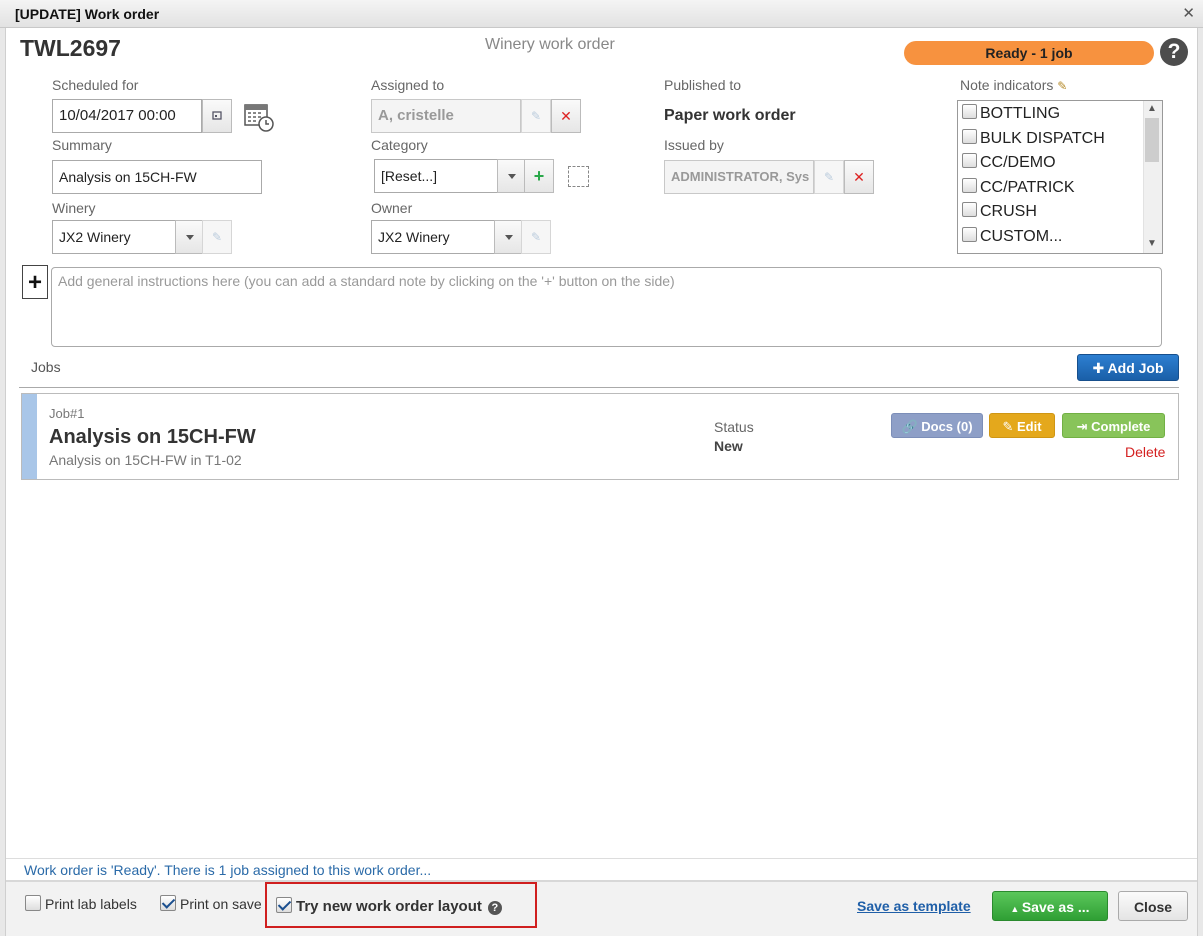  Describe the element at coordinates (1016, 909) in the screenshot. I see `chevron-up-icon: ▲` at that location.